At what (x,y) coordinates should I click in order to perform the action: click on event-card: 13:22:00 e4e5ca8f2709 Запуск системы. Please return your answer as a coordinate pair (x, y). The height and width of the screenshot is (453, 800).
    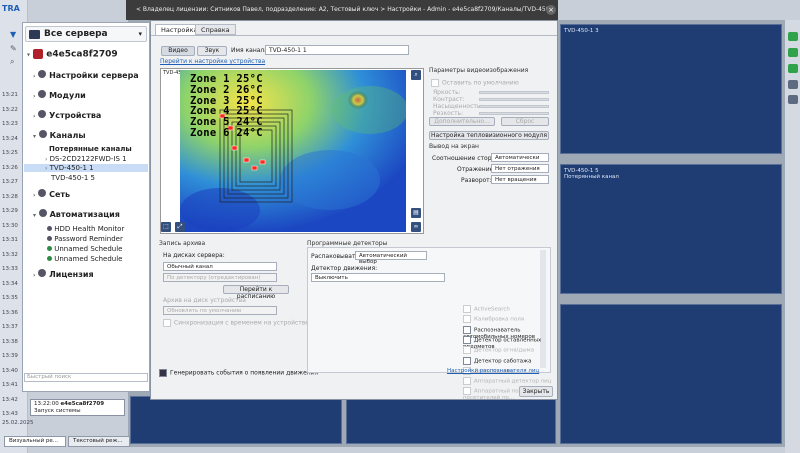
    Looking at the image, I should click on (77, 407).